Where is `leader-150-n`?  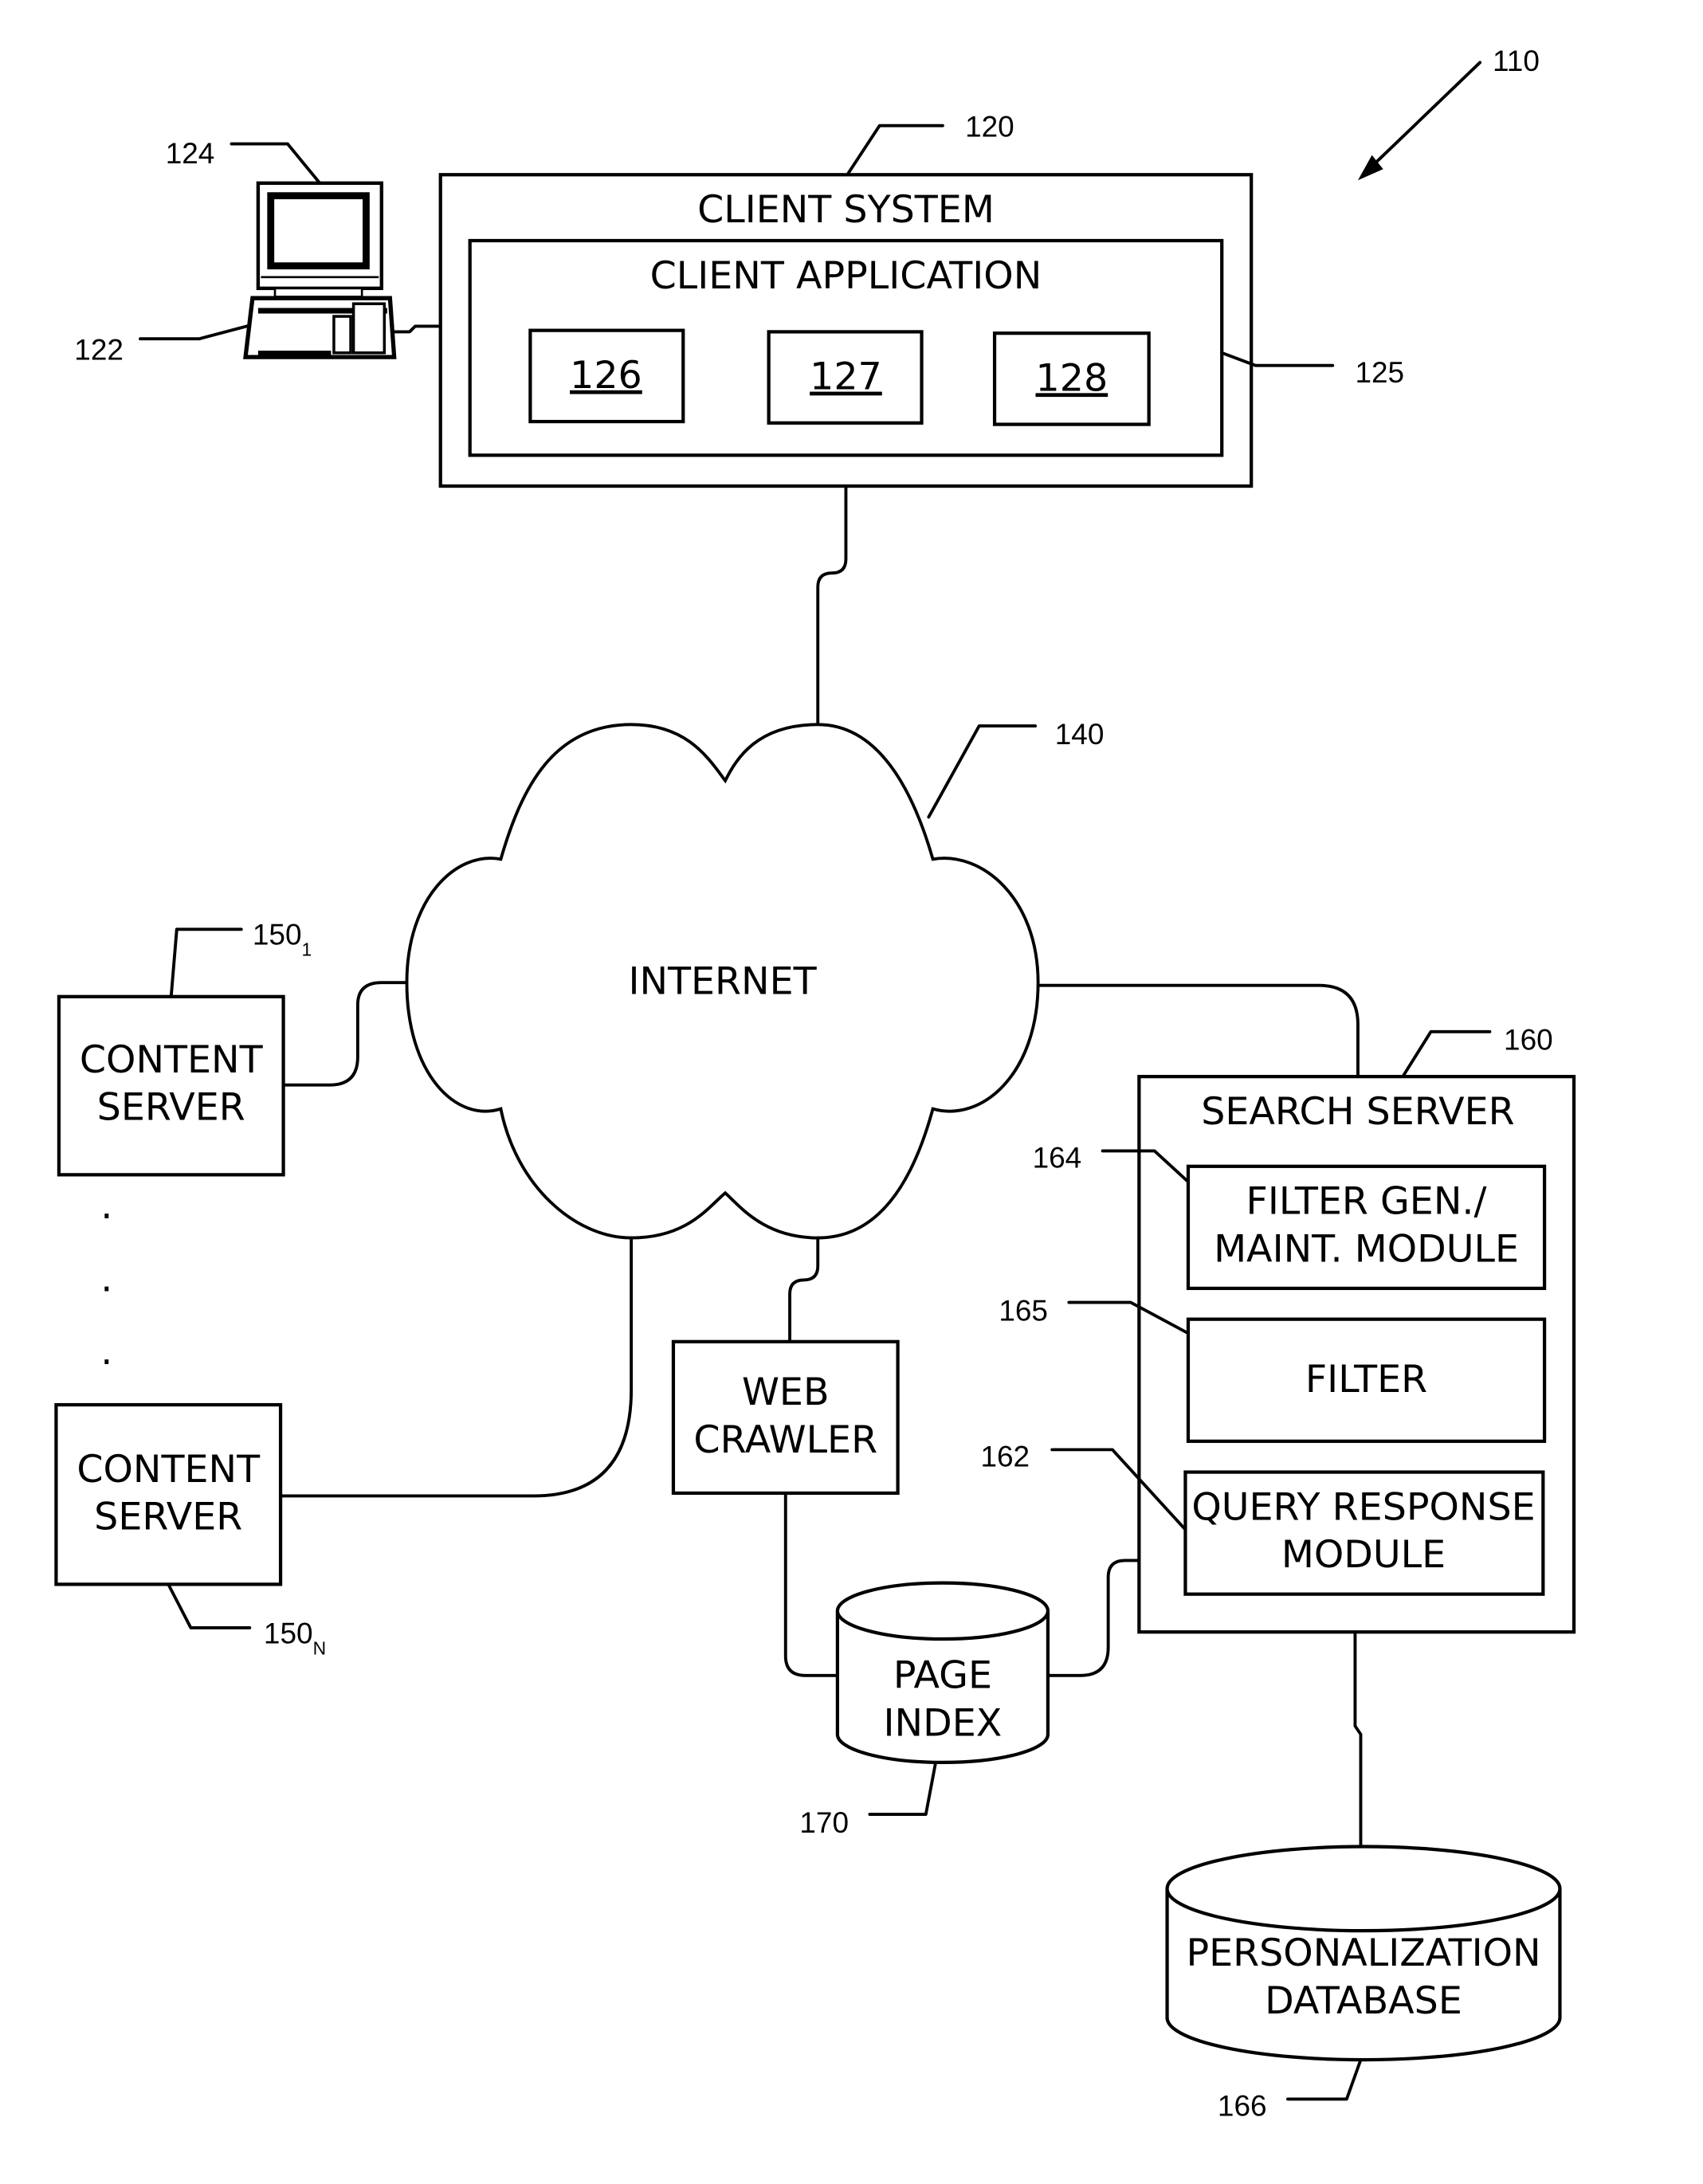 leader-150-n is located at coordinates (210, 1605).